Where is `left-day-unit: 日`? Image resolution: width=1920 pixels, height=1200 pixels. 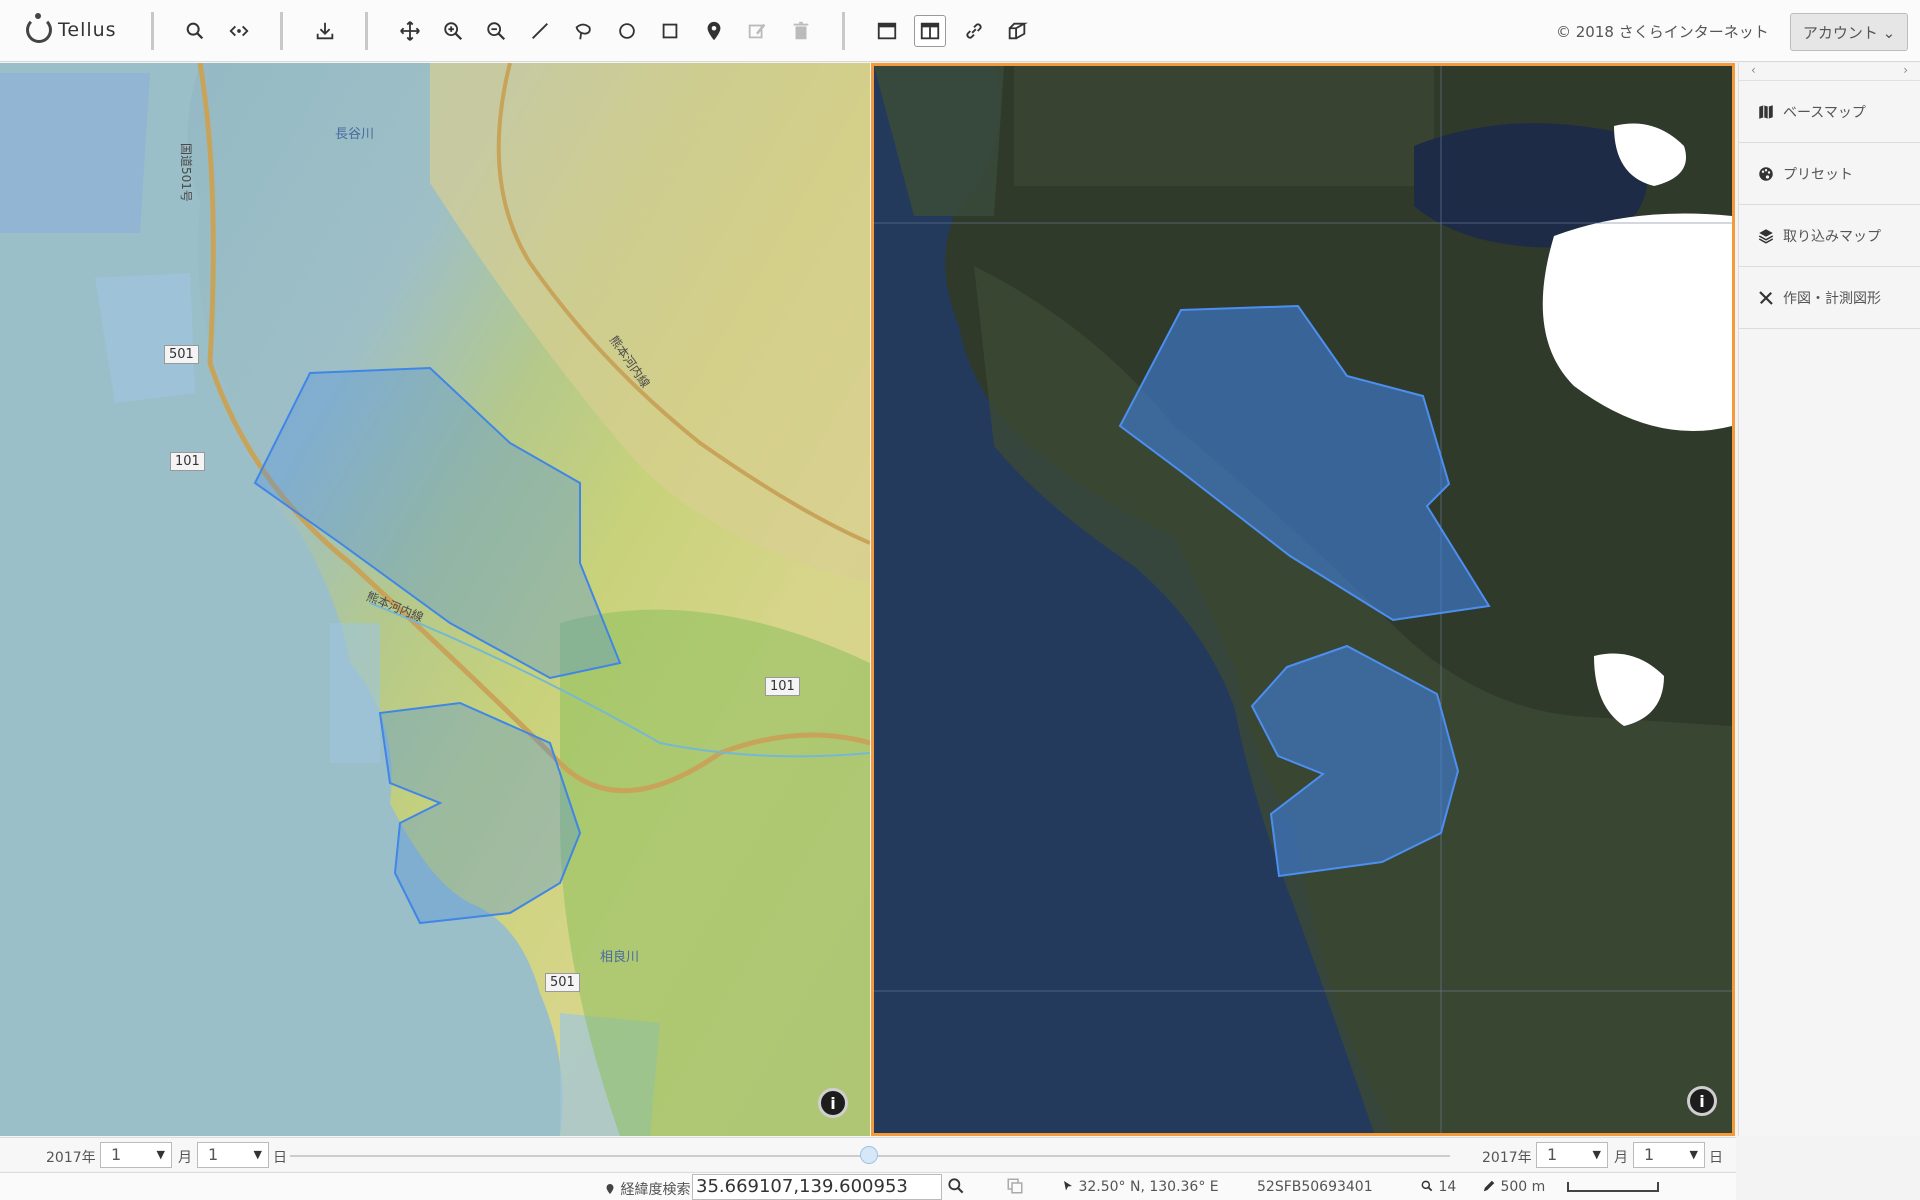 left-day-unit: 日 is located at coordinates (280, 1158).